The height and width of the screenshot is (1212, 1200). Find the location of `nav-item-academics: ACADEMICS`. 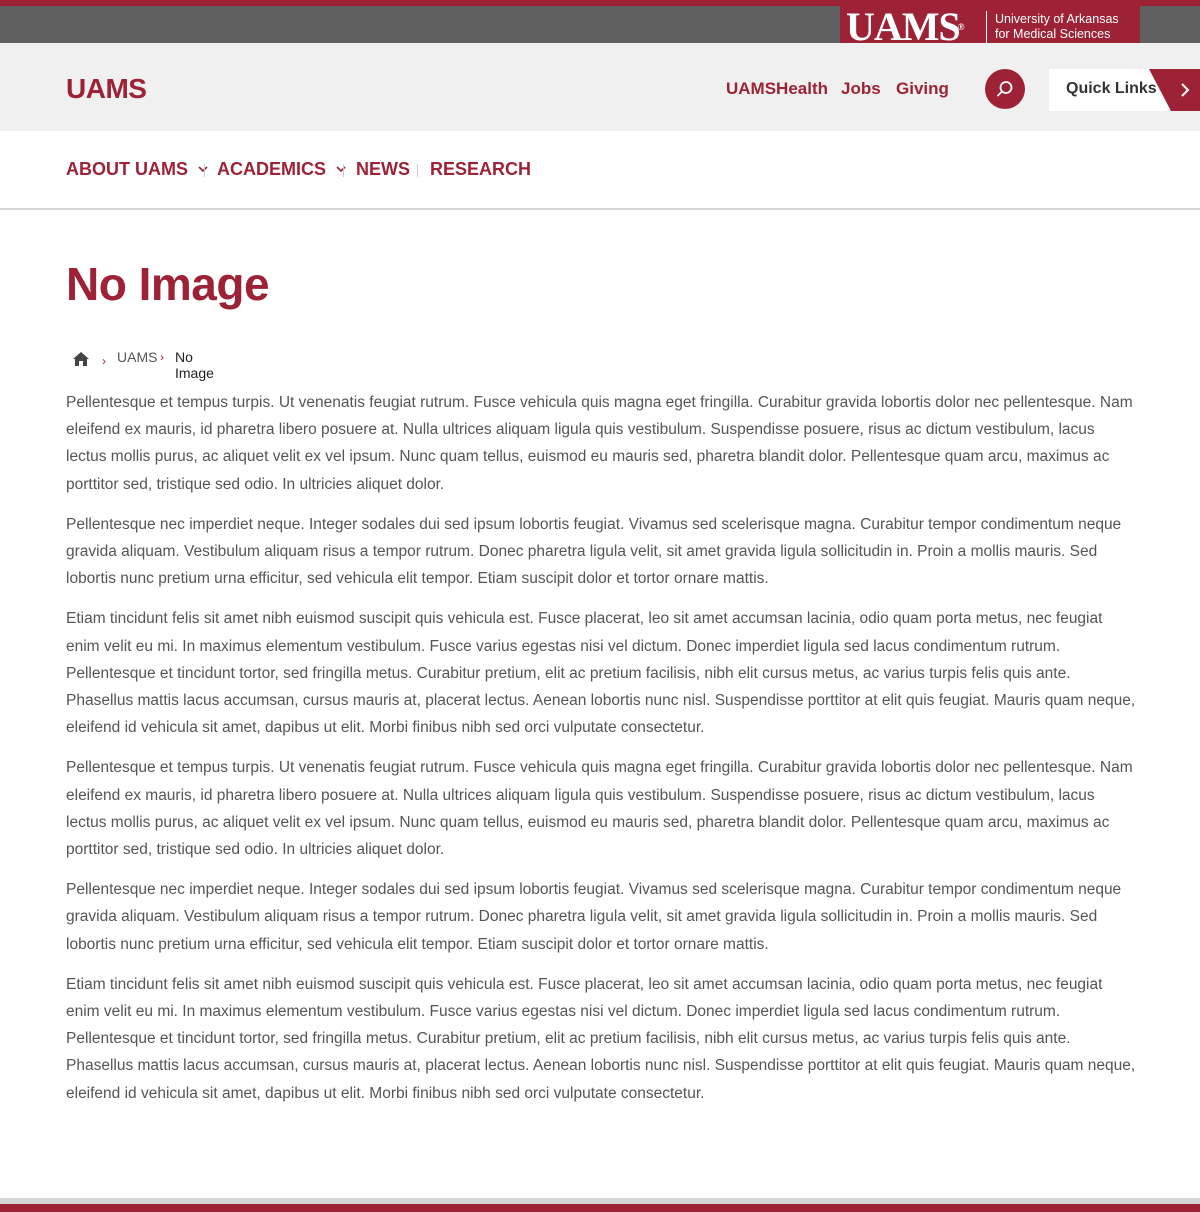

nav-item-academics: ACADEMICS is located at coordinates (281, 169).